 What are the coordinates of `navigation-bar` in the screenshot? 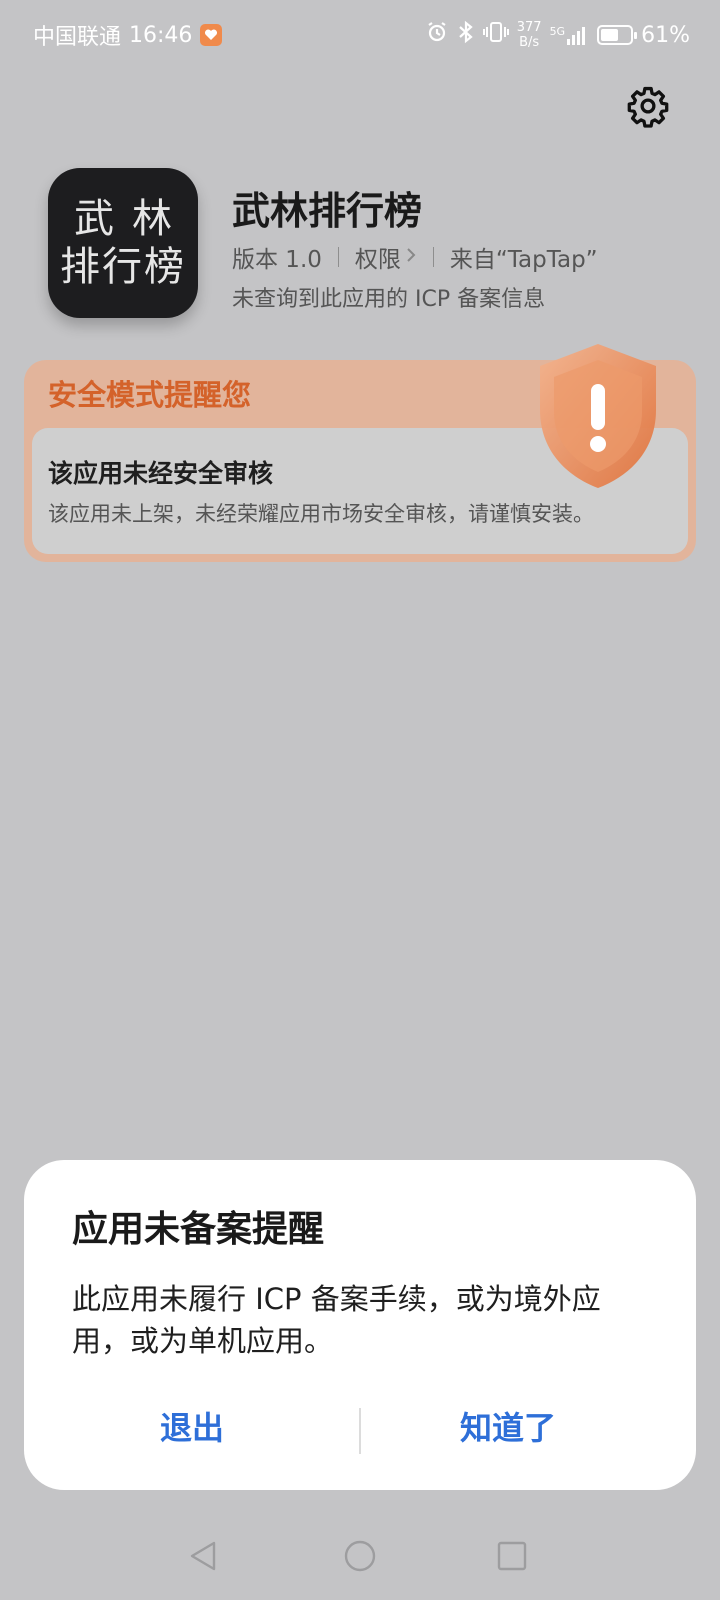 It's located at (360, 1564).